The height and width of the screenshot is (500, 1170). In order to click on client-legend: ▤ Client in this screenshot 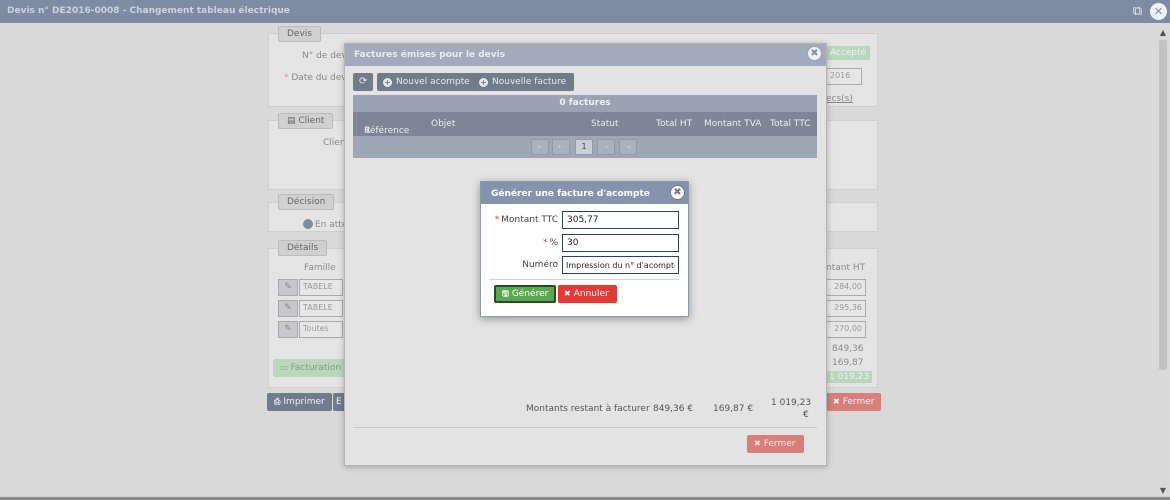, I will do `click(306, 121)`.